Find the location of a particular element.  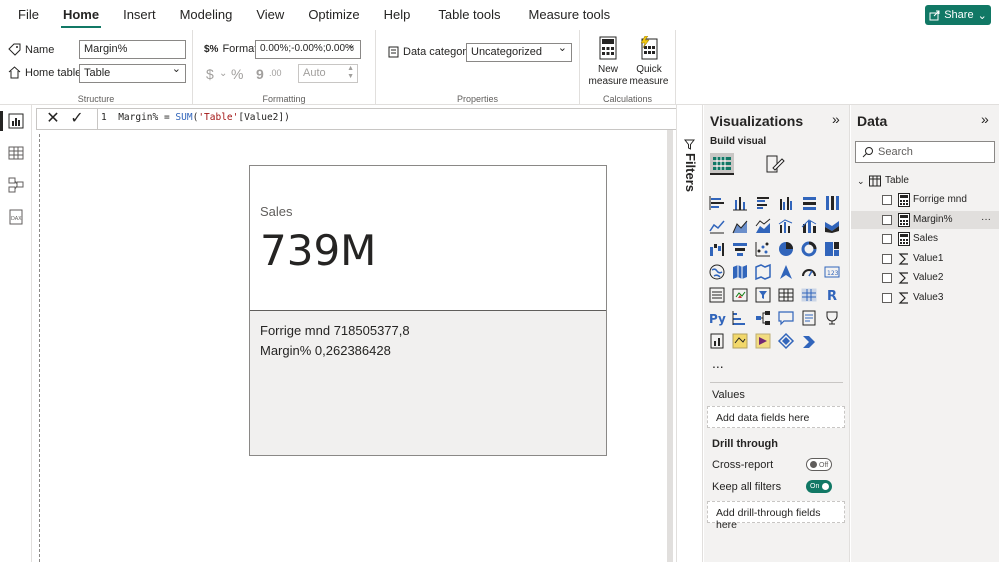

model-view-icon is located at coordinates (16, 185).